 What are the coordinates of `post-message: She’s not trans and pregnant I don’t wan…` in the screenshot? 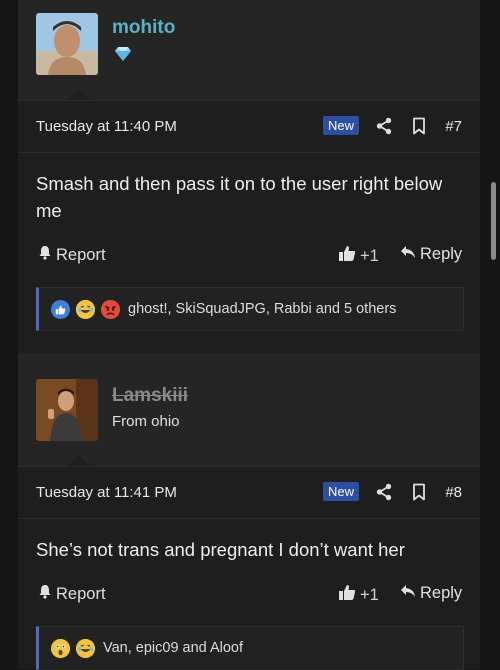 It's located at (220, 549).